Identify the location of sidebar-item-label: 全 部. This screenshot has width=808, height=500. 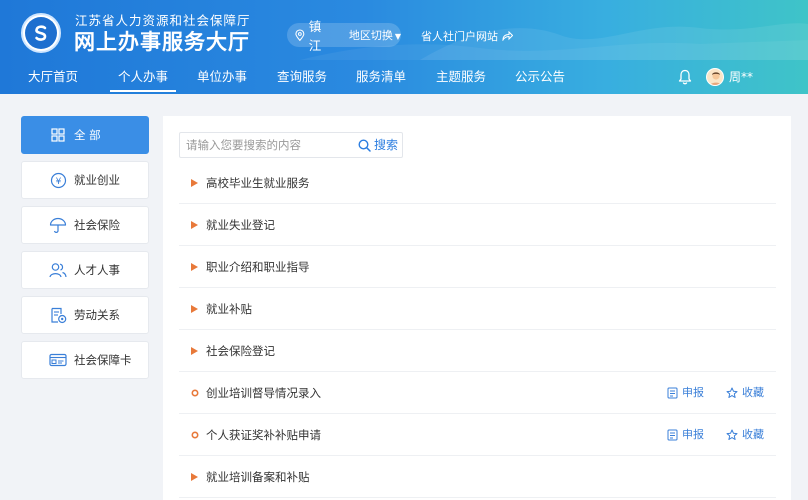
(87, 135).